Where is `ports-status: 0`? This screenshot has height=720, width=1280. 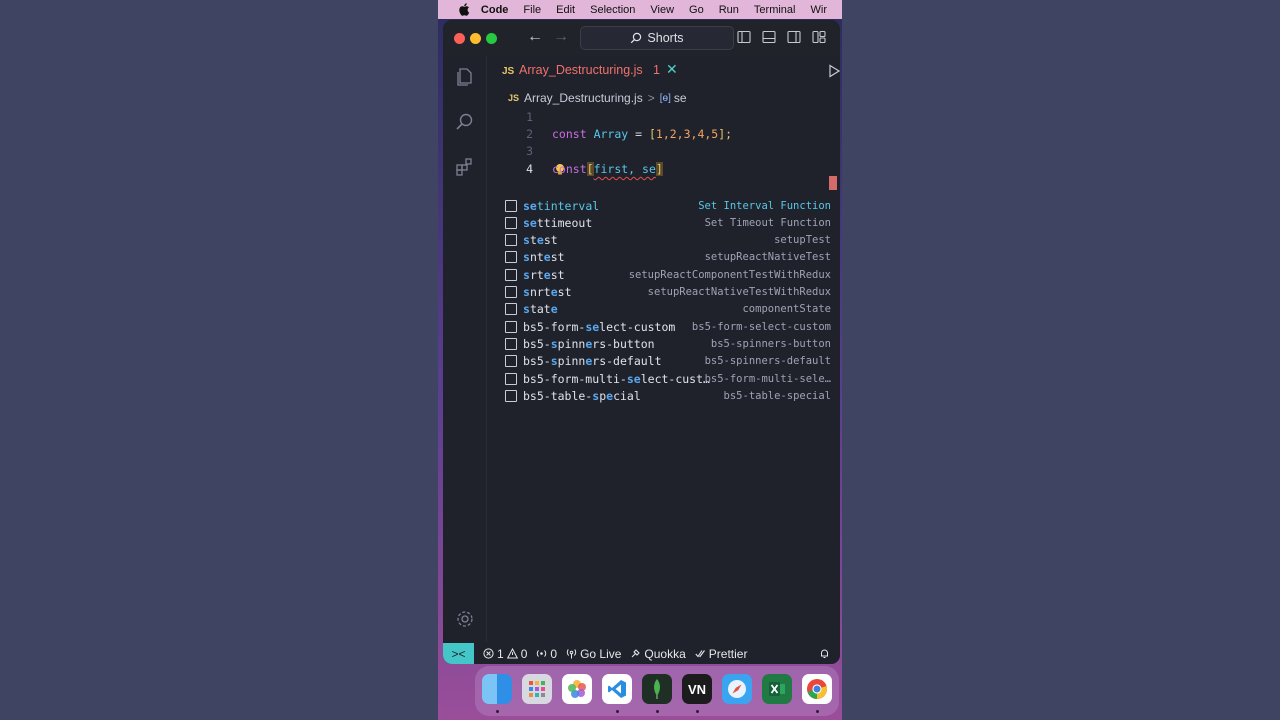
ports-status: 0 is located at coordinates (546, 654).